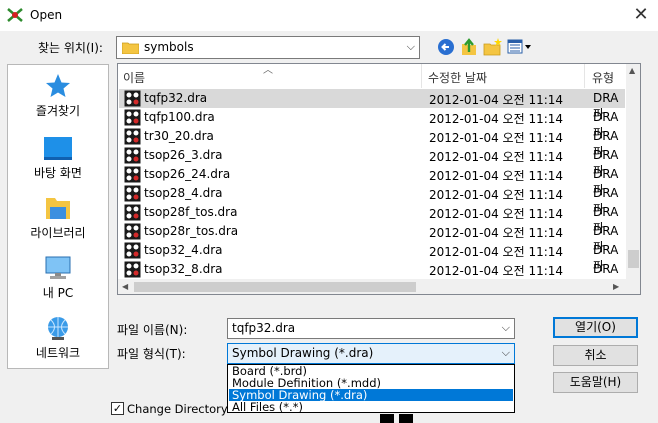 The image size is (658, 423). What do you see at coordinates (15, 15) in the screenshot?
I see `app-icon` at bounding box center [15, 15].